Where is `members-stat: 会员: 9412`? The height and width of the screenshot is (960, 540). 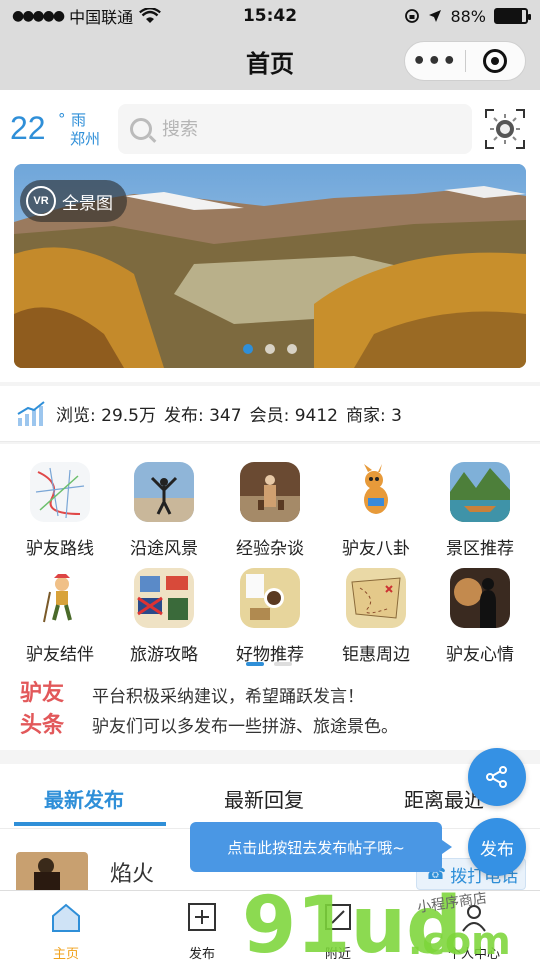 members-stat: 会员: 9412 is located at coordinates (293, 416).